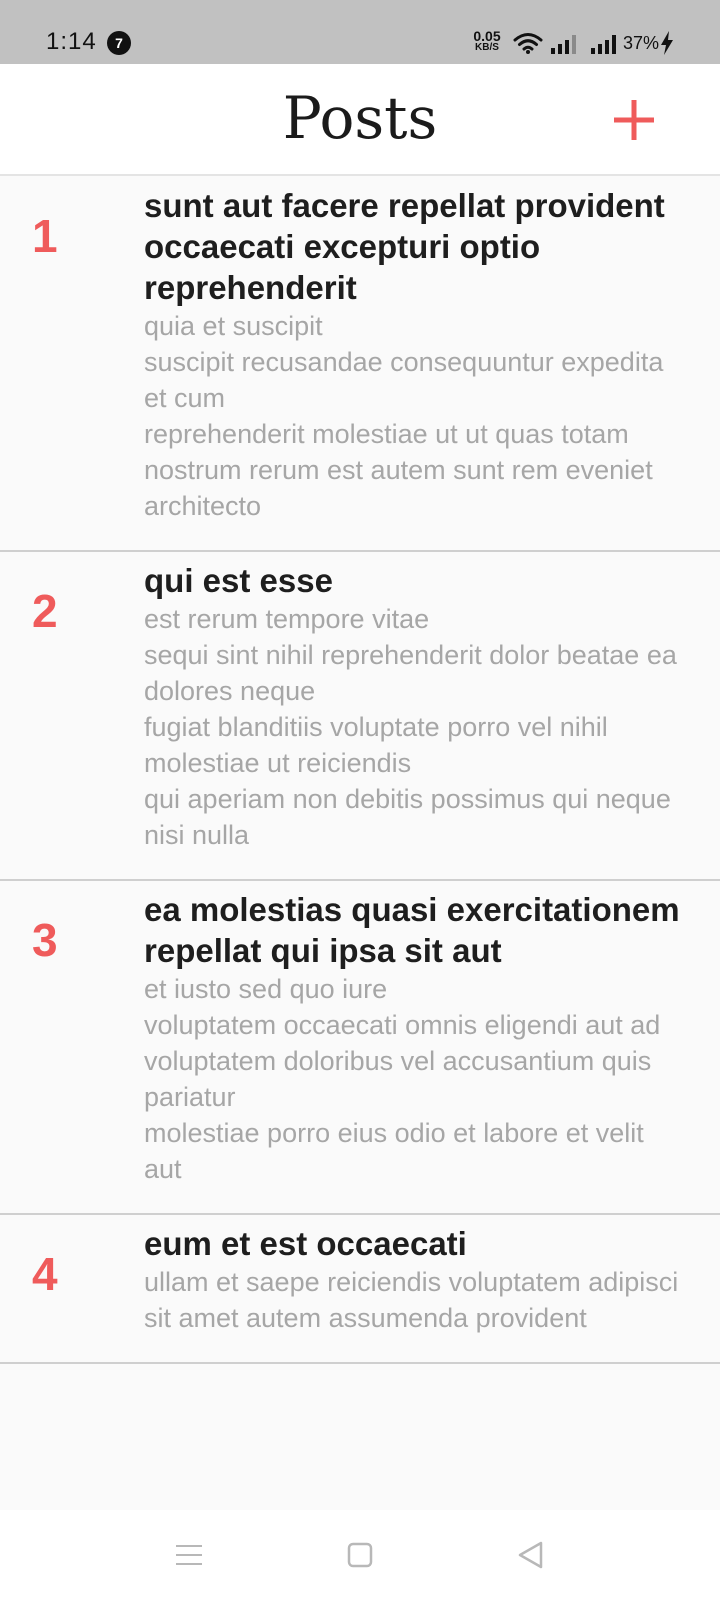 The width and height of the screenshot is (720, 1600). Describe the element at coordinates (119, 43) in the screenshot. I see `notification-badge: 7` at that location.